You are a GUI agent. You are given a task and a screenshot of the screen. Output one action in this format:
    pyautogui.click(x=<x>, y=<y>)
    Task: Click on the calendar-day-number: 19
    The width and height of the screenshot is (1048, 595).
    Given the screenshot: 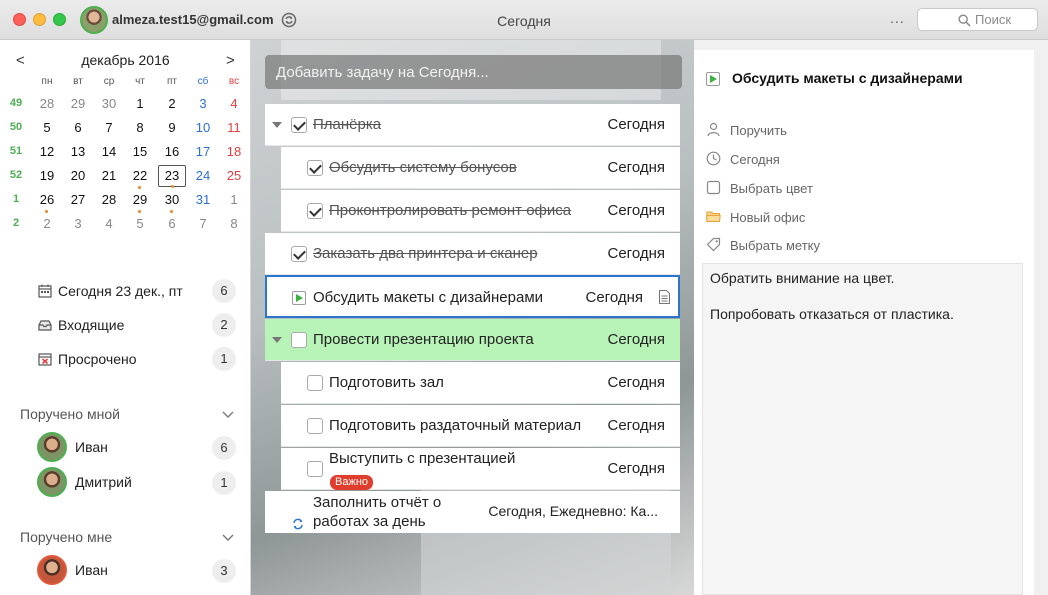 What is the action you would take?
    pyautogui.click(x=47, y=175)
    